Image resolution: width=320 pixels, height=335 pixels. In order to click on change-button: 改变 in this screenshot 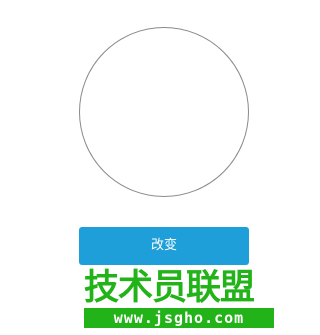, I will do `click(164, 246)`.